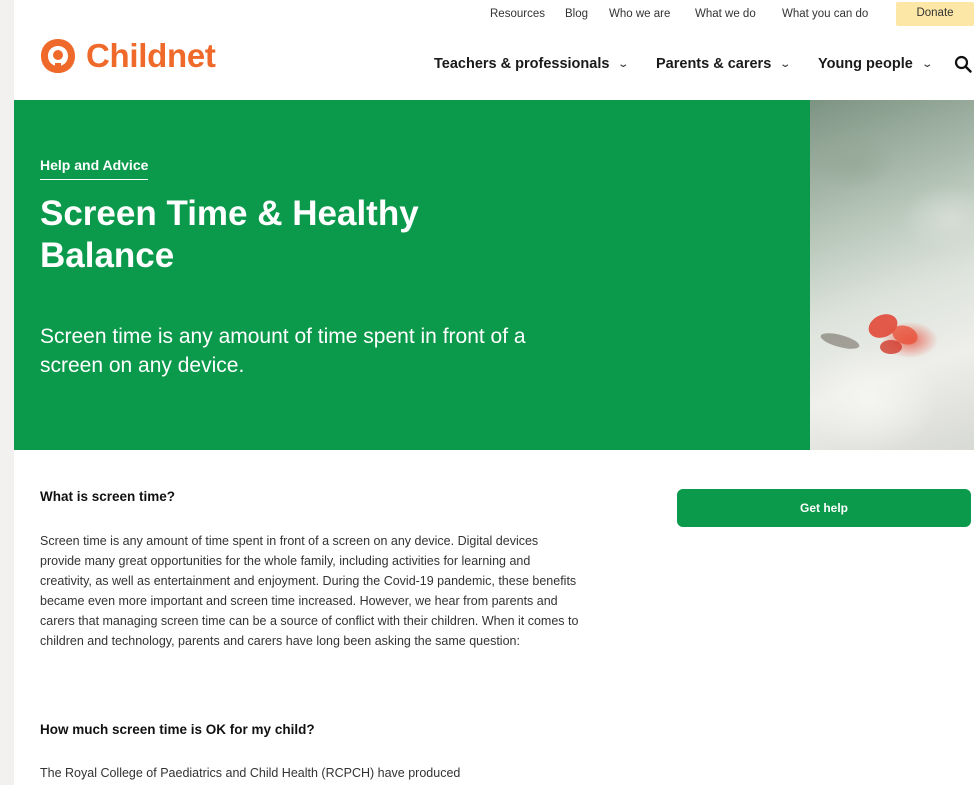 This screenshot has height=785, width=974. I want to click on nav-parents-carers: Parents & carers ⌄, so click(724, 64).